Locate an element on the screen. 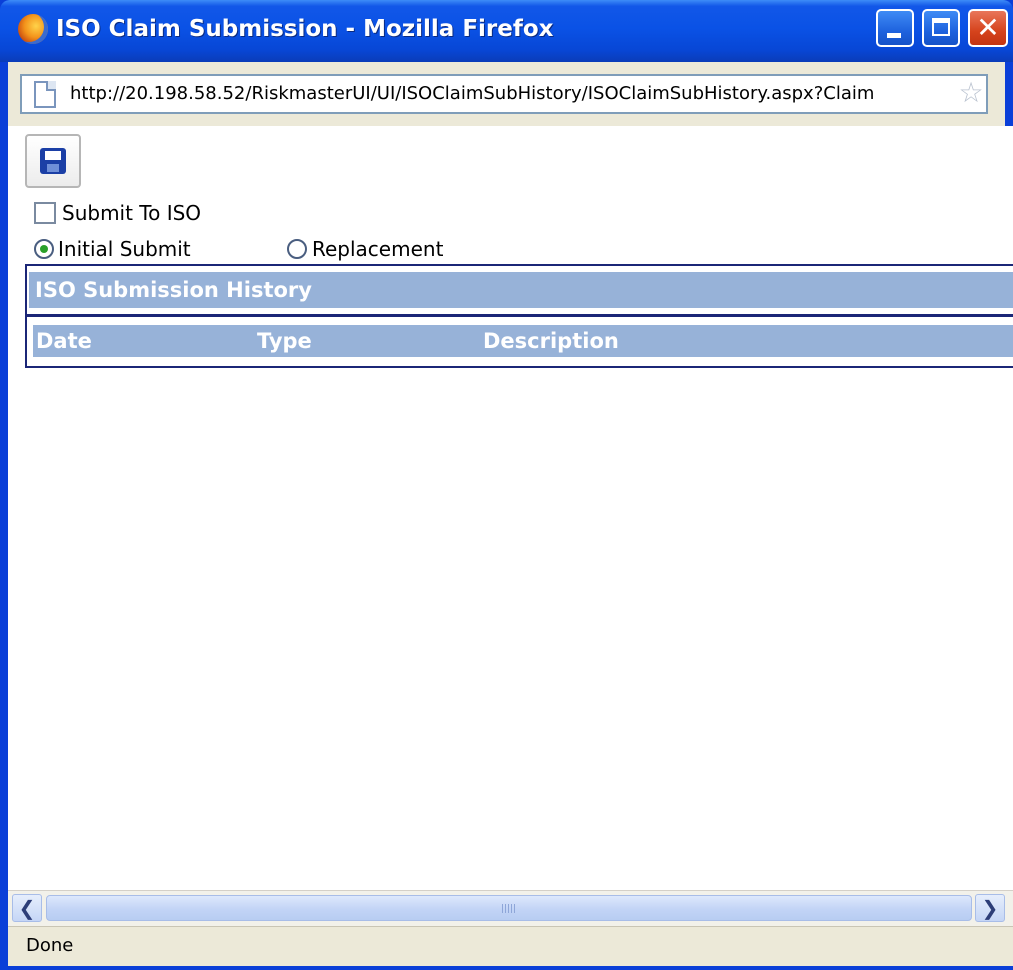 The image size is (1013, 970). bookmark-star-icon: ☆ is located at coordinates (971, 93).